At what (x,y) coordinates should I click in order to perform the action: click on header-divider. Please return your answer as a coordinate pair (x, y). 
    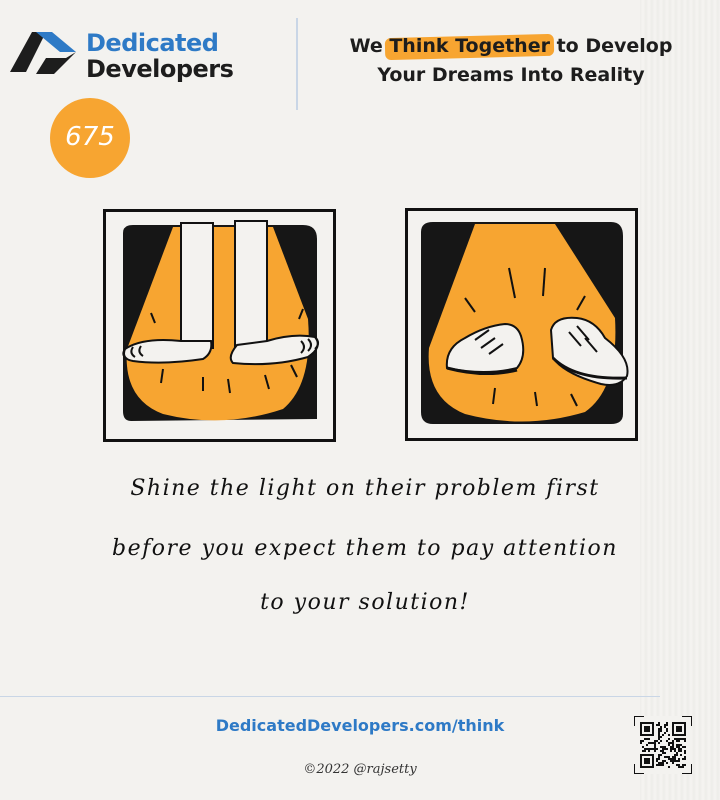
    Looking at the image, I should click on (297, 64).